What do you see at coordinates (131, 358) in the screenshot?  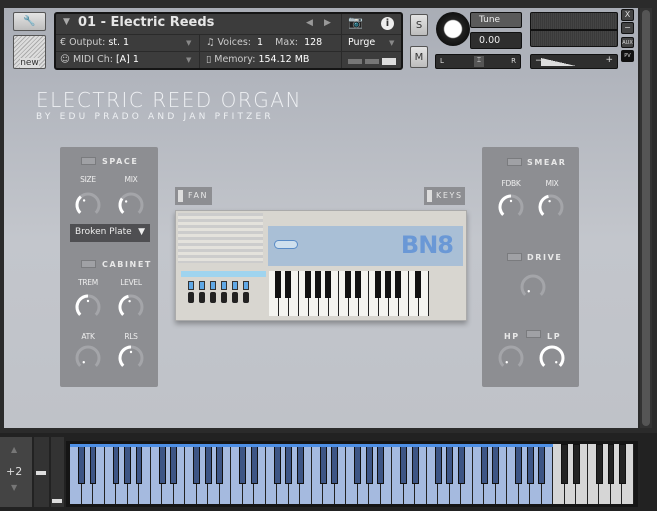 I see `rls-knob` at bounding box center [131, 358].